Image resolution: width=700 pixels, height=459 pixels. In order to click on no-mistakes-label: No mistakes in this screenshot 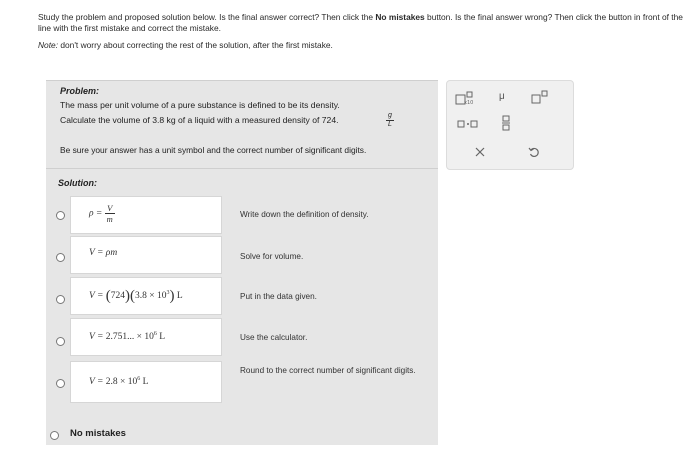, I will do `click(98, 433)`.